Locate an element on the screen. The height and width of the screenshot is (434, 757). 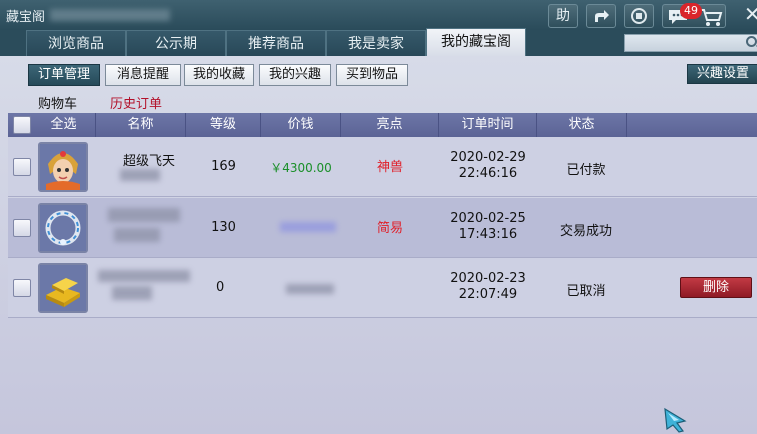
close-icon: ✕ is located at coordinates (750, 14).